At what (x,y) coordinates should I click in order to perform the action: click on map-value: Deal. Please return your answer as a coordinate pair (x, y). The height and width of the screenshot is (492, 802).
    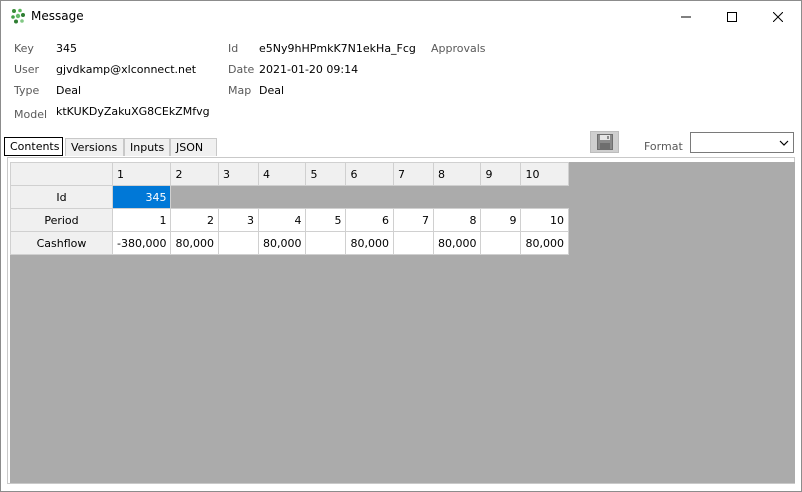
    Looking at the image, I should click on (272, 90).